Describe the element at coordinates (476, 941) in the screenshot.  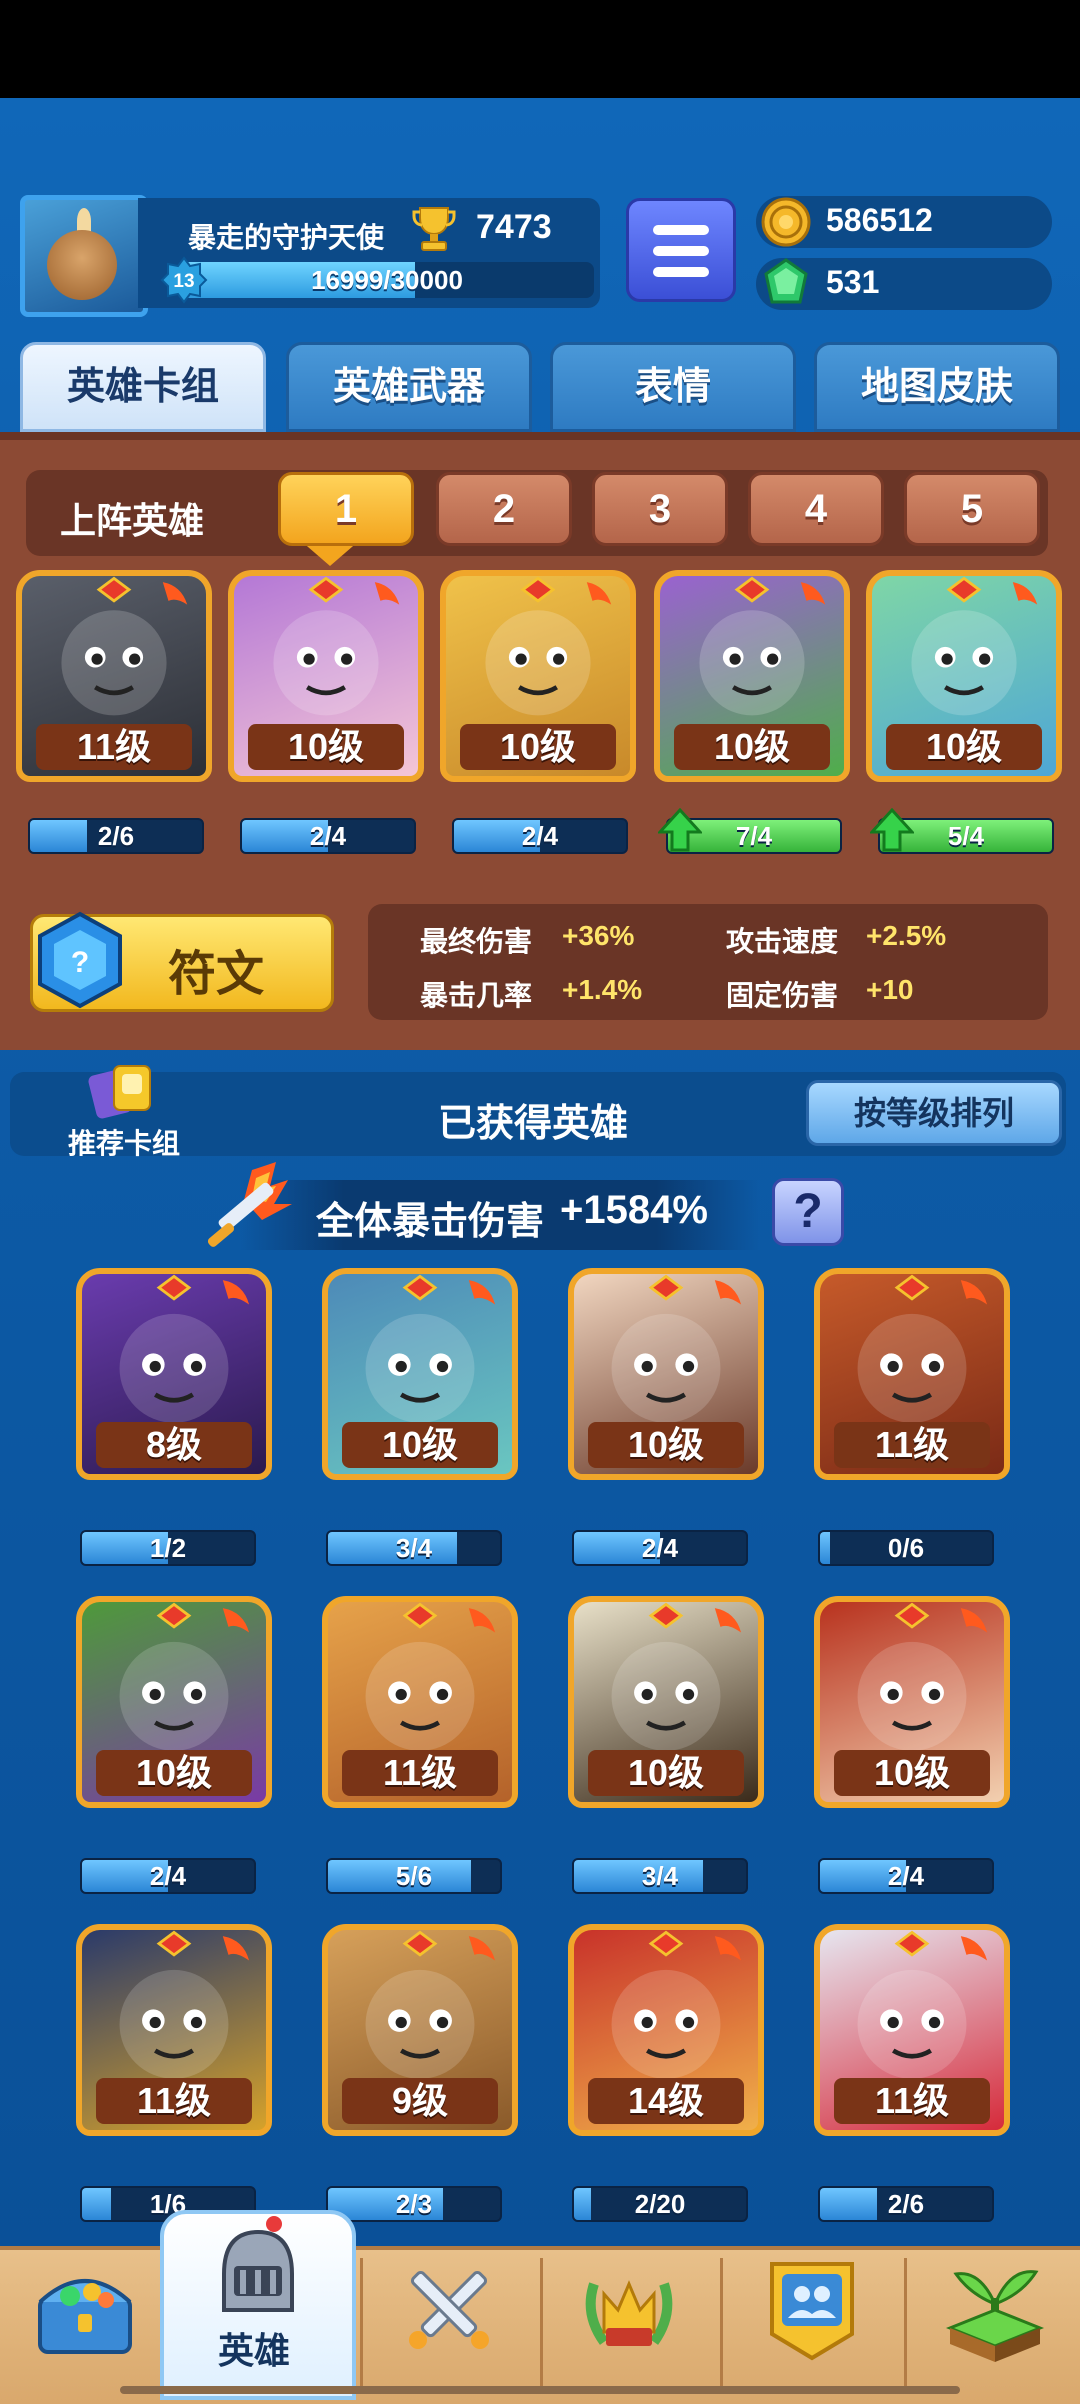
I see `stat-final-damage-label: 最终伤害` at that location.